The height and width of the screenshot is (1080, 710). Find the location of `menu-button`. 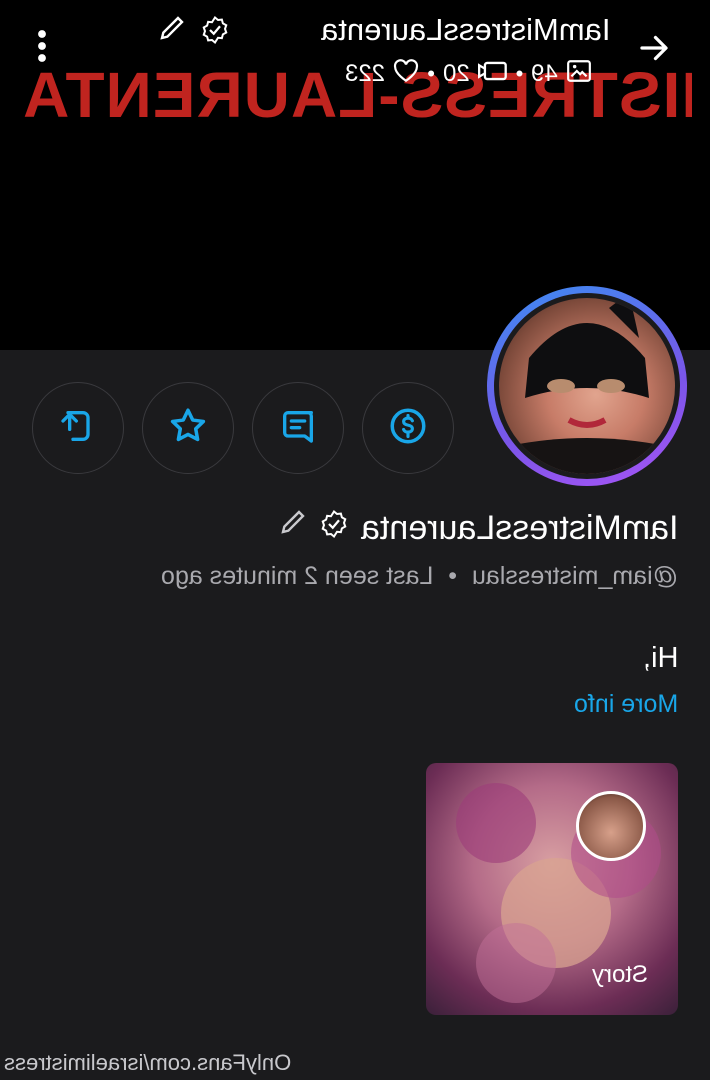

menu-button is located at coordinates (42, 48).